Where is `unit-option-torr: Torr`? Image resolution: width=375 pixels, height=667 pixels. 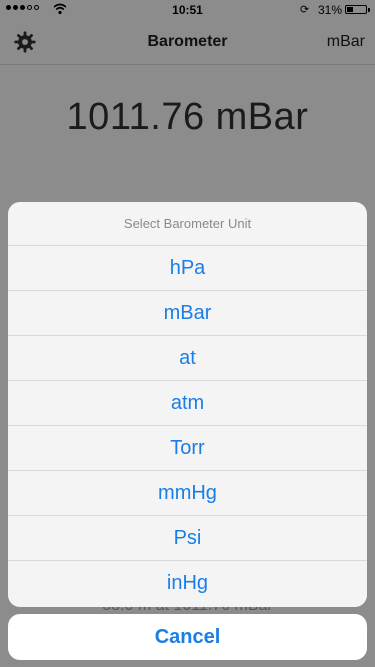 unit-option-torr: Torr is located at coordinates (187, 448).